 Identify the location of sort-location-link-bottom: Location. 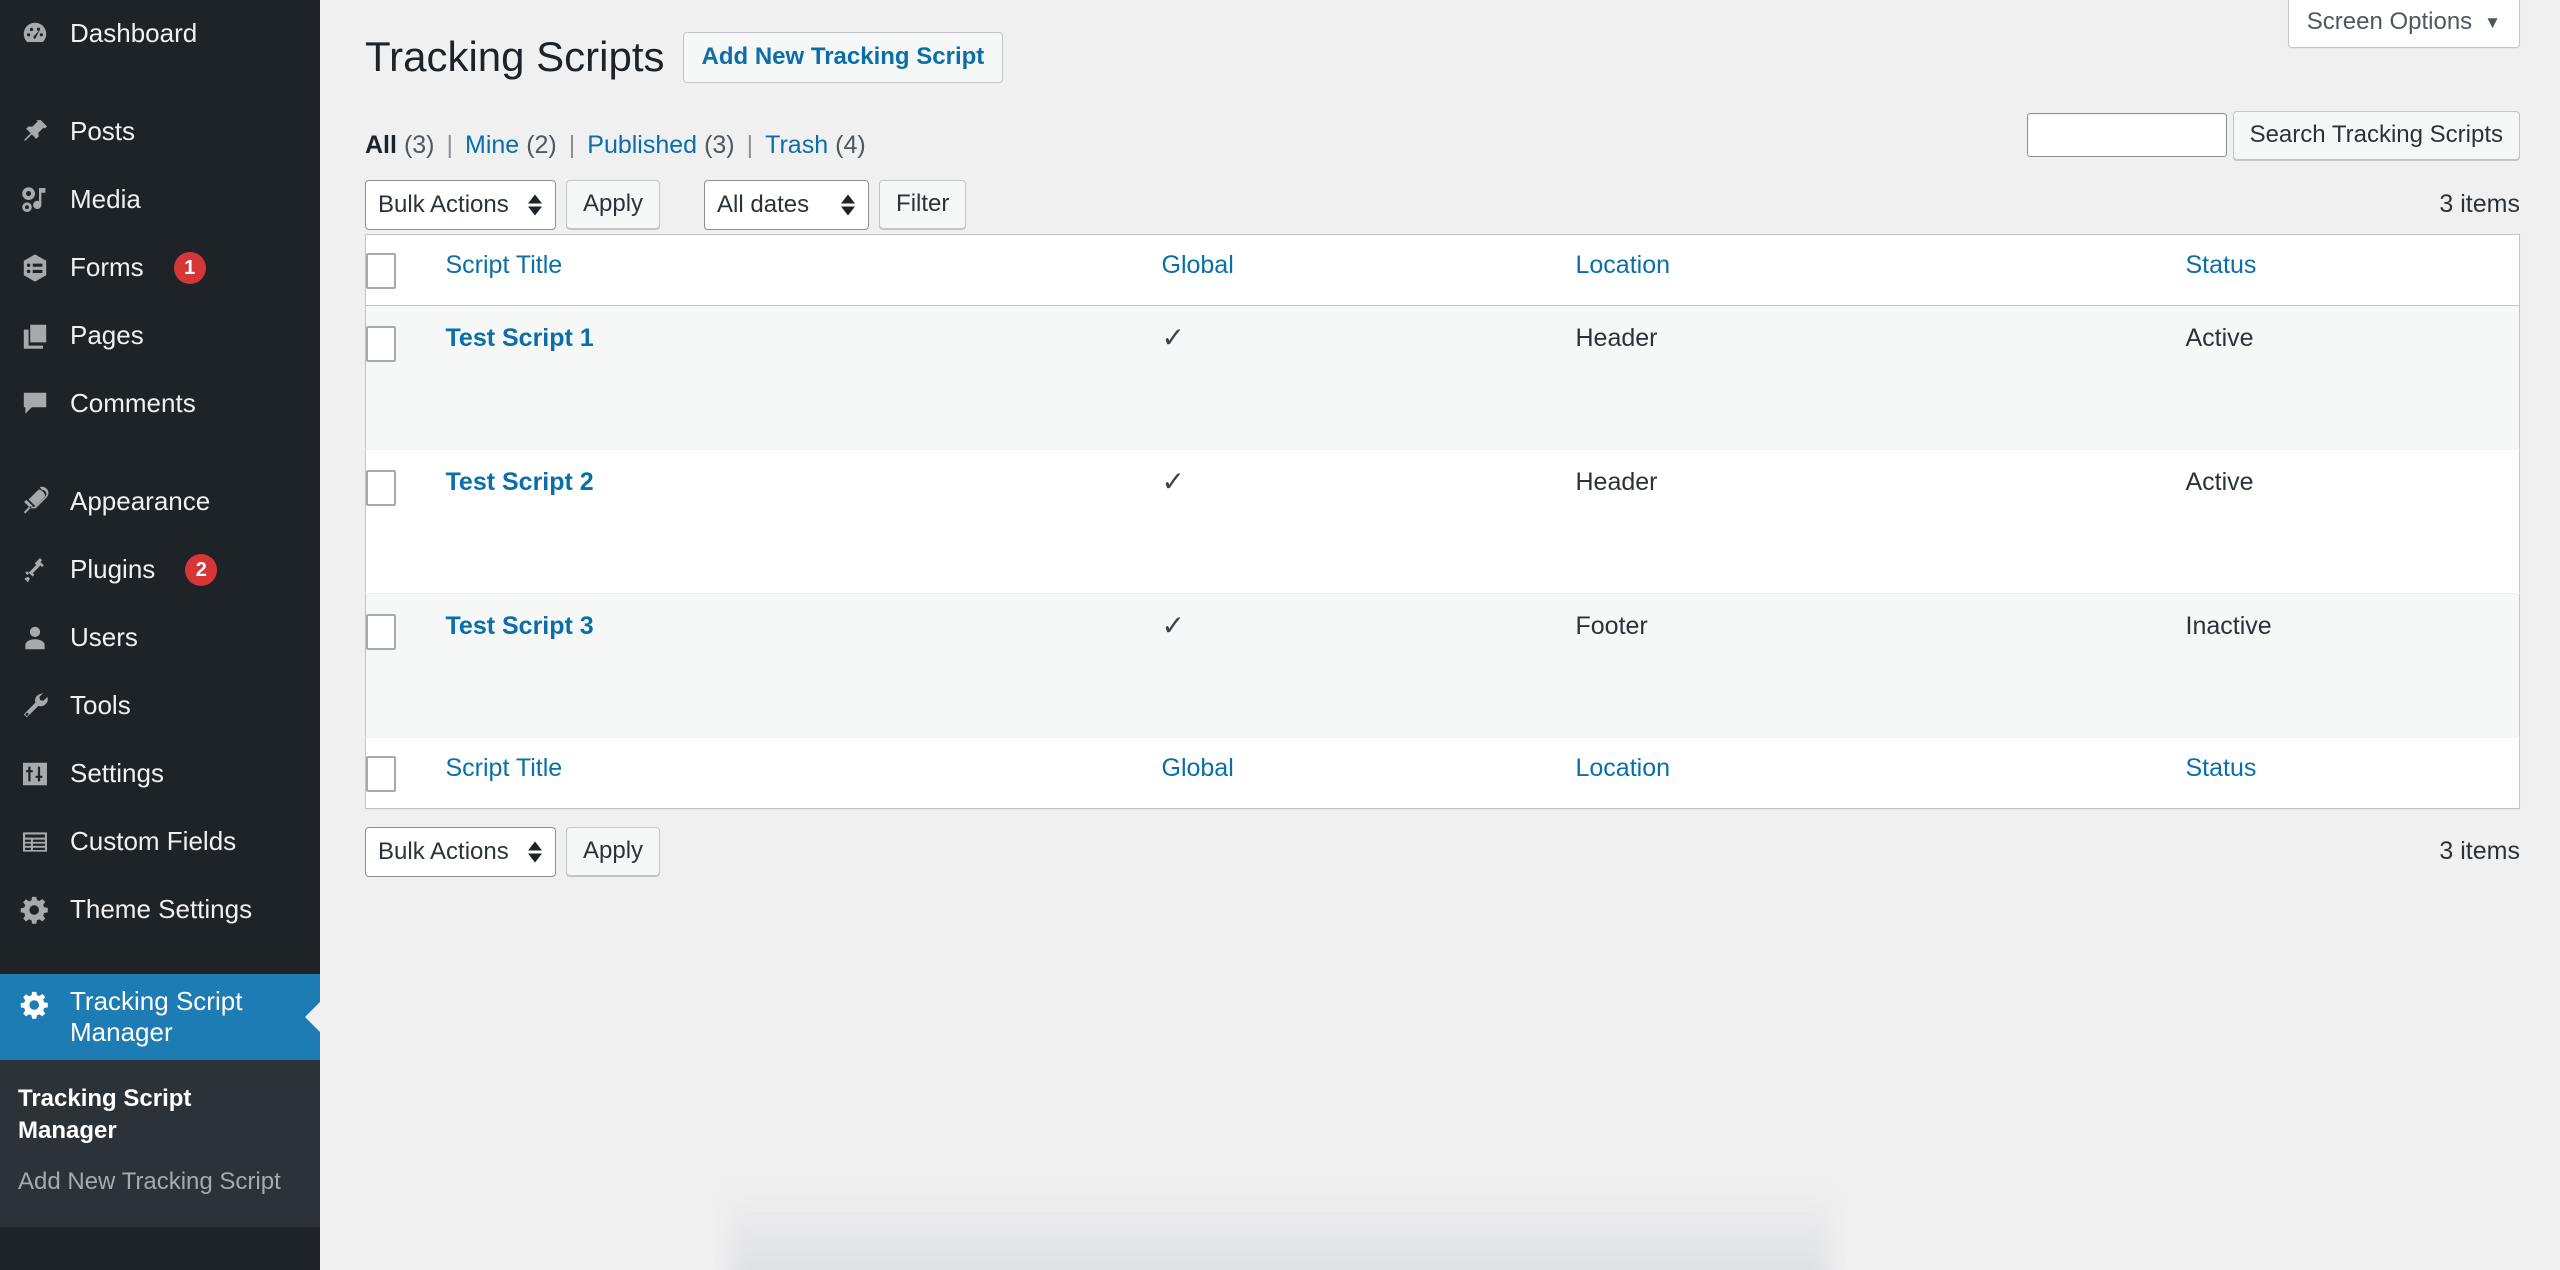
(1623, 768).